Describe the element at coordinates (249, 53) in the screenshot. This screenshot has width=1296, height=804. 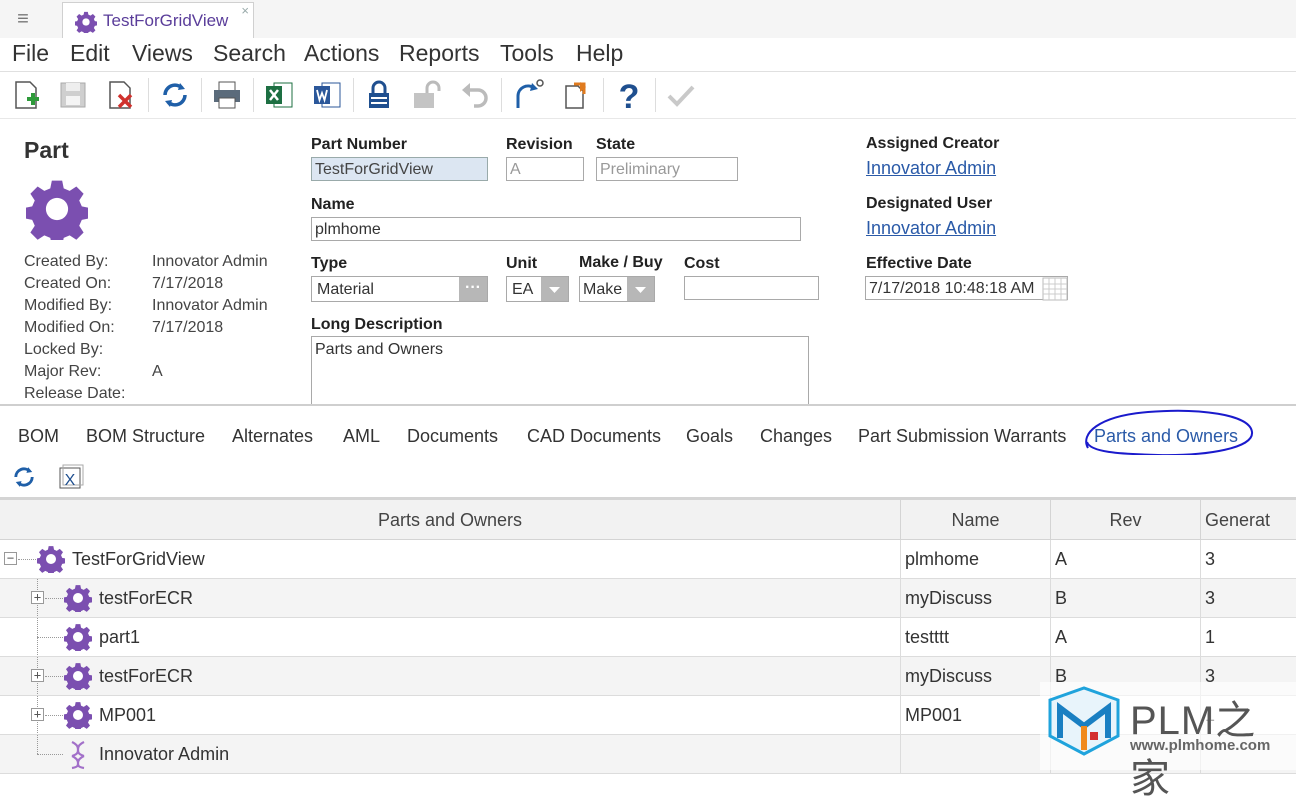
I see `menu-search: Search` at that location.